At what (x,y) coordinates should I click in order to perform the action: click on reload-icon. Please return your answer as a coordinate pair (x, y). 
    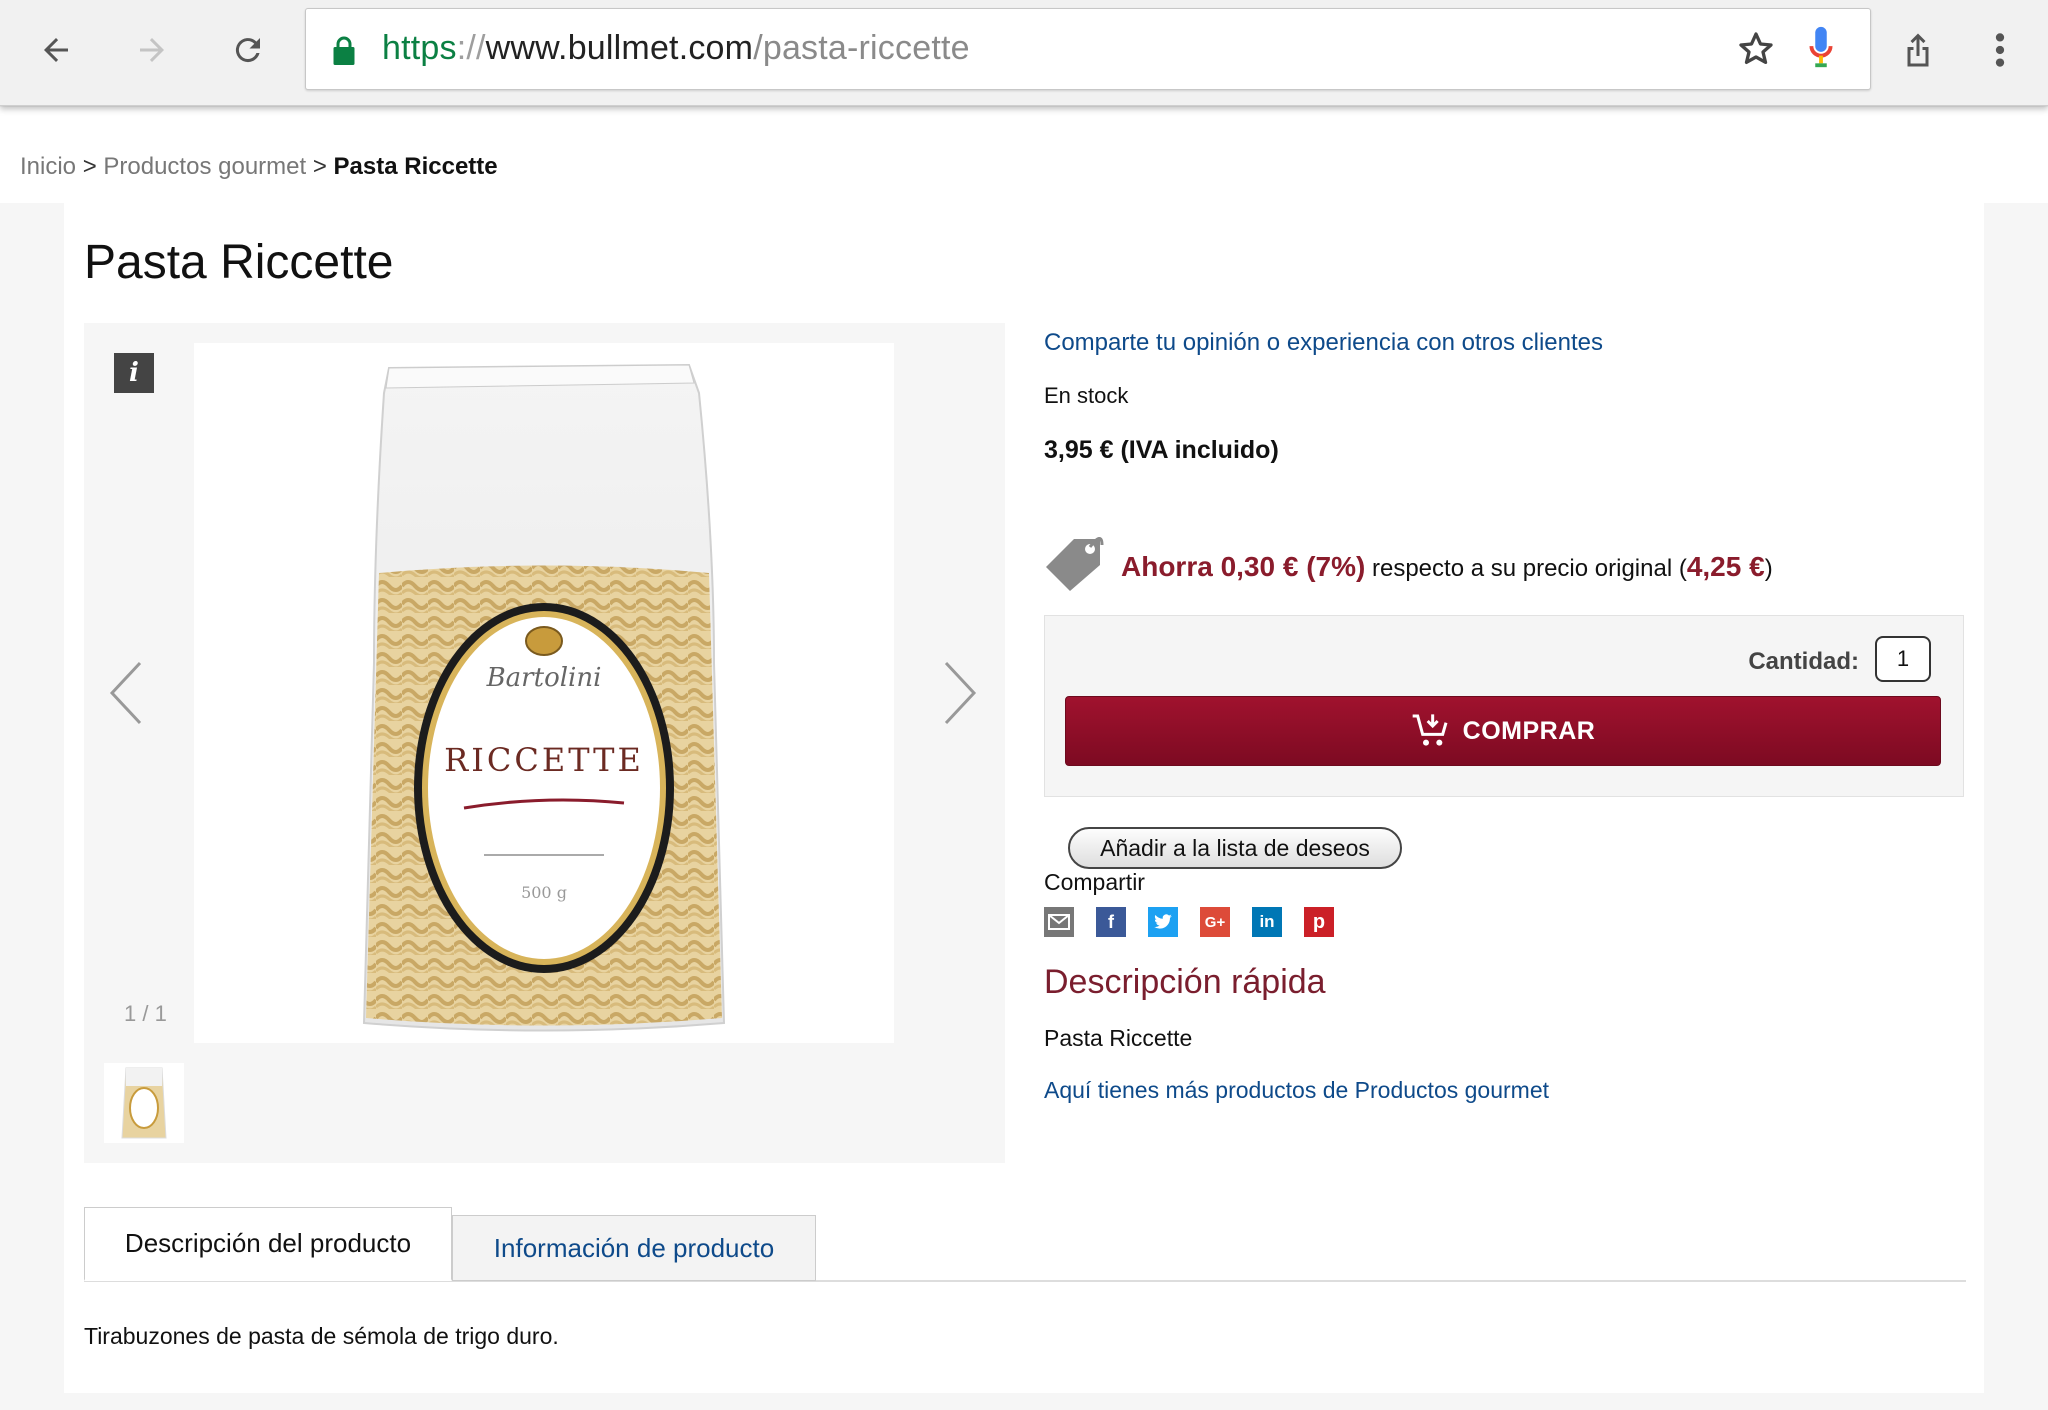
    Looking at the image, I should click on (247, 50).